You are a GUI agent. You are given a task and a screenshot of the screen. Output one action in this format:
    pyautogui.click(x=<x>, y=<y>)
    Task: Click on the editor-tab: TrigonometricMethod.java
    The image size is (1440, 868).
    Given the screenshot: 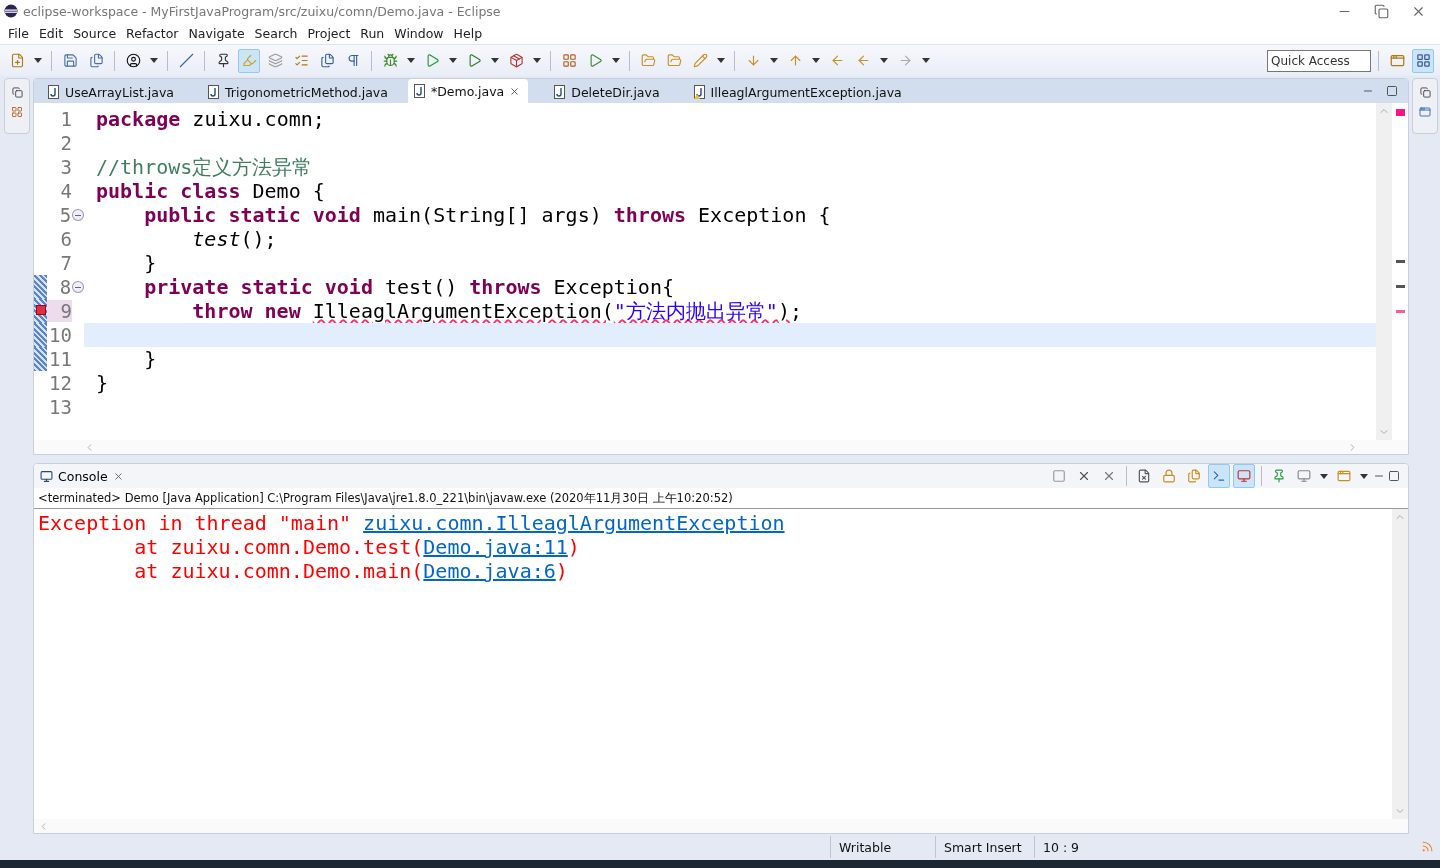 What is the action you would take?
    pyautogui.click(x=295, y=92)
    